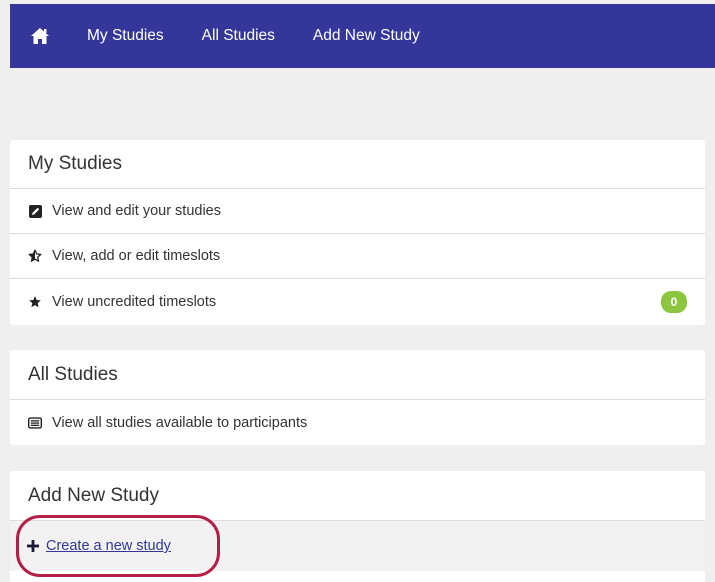 The height and width of the screenshot is (582, 715). I want to click on view-edit-studies-label: View and edit your studies, so click(137, 211).